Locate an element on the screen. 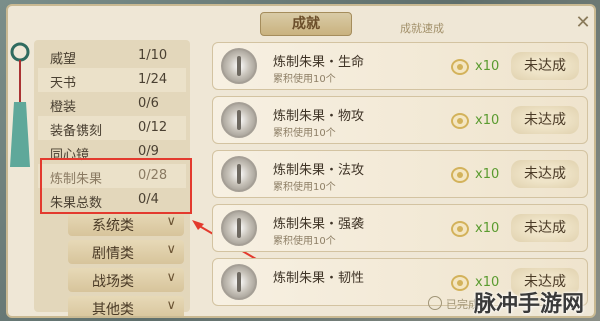 The height and width of the screenshot is (321, 600). group-system: 系统类 ∨ is located at coordinates (126, 224).